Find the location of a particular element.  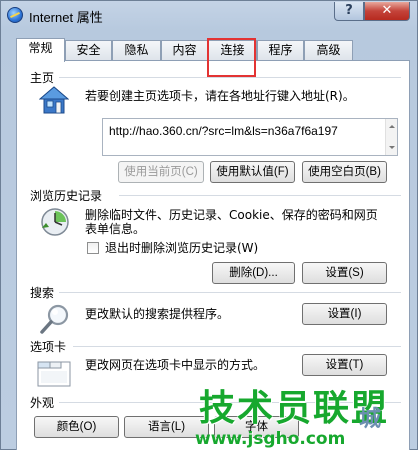

delete-on-exit-label: 退出时删除浏览历史记录(W) is located at coordinates (181, 248).